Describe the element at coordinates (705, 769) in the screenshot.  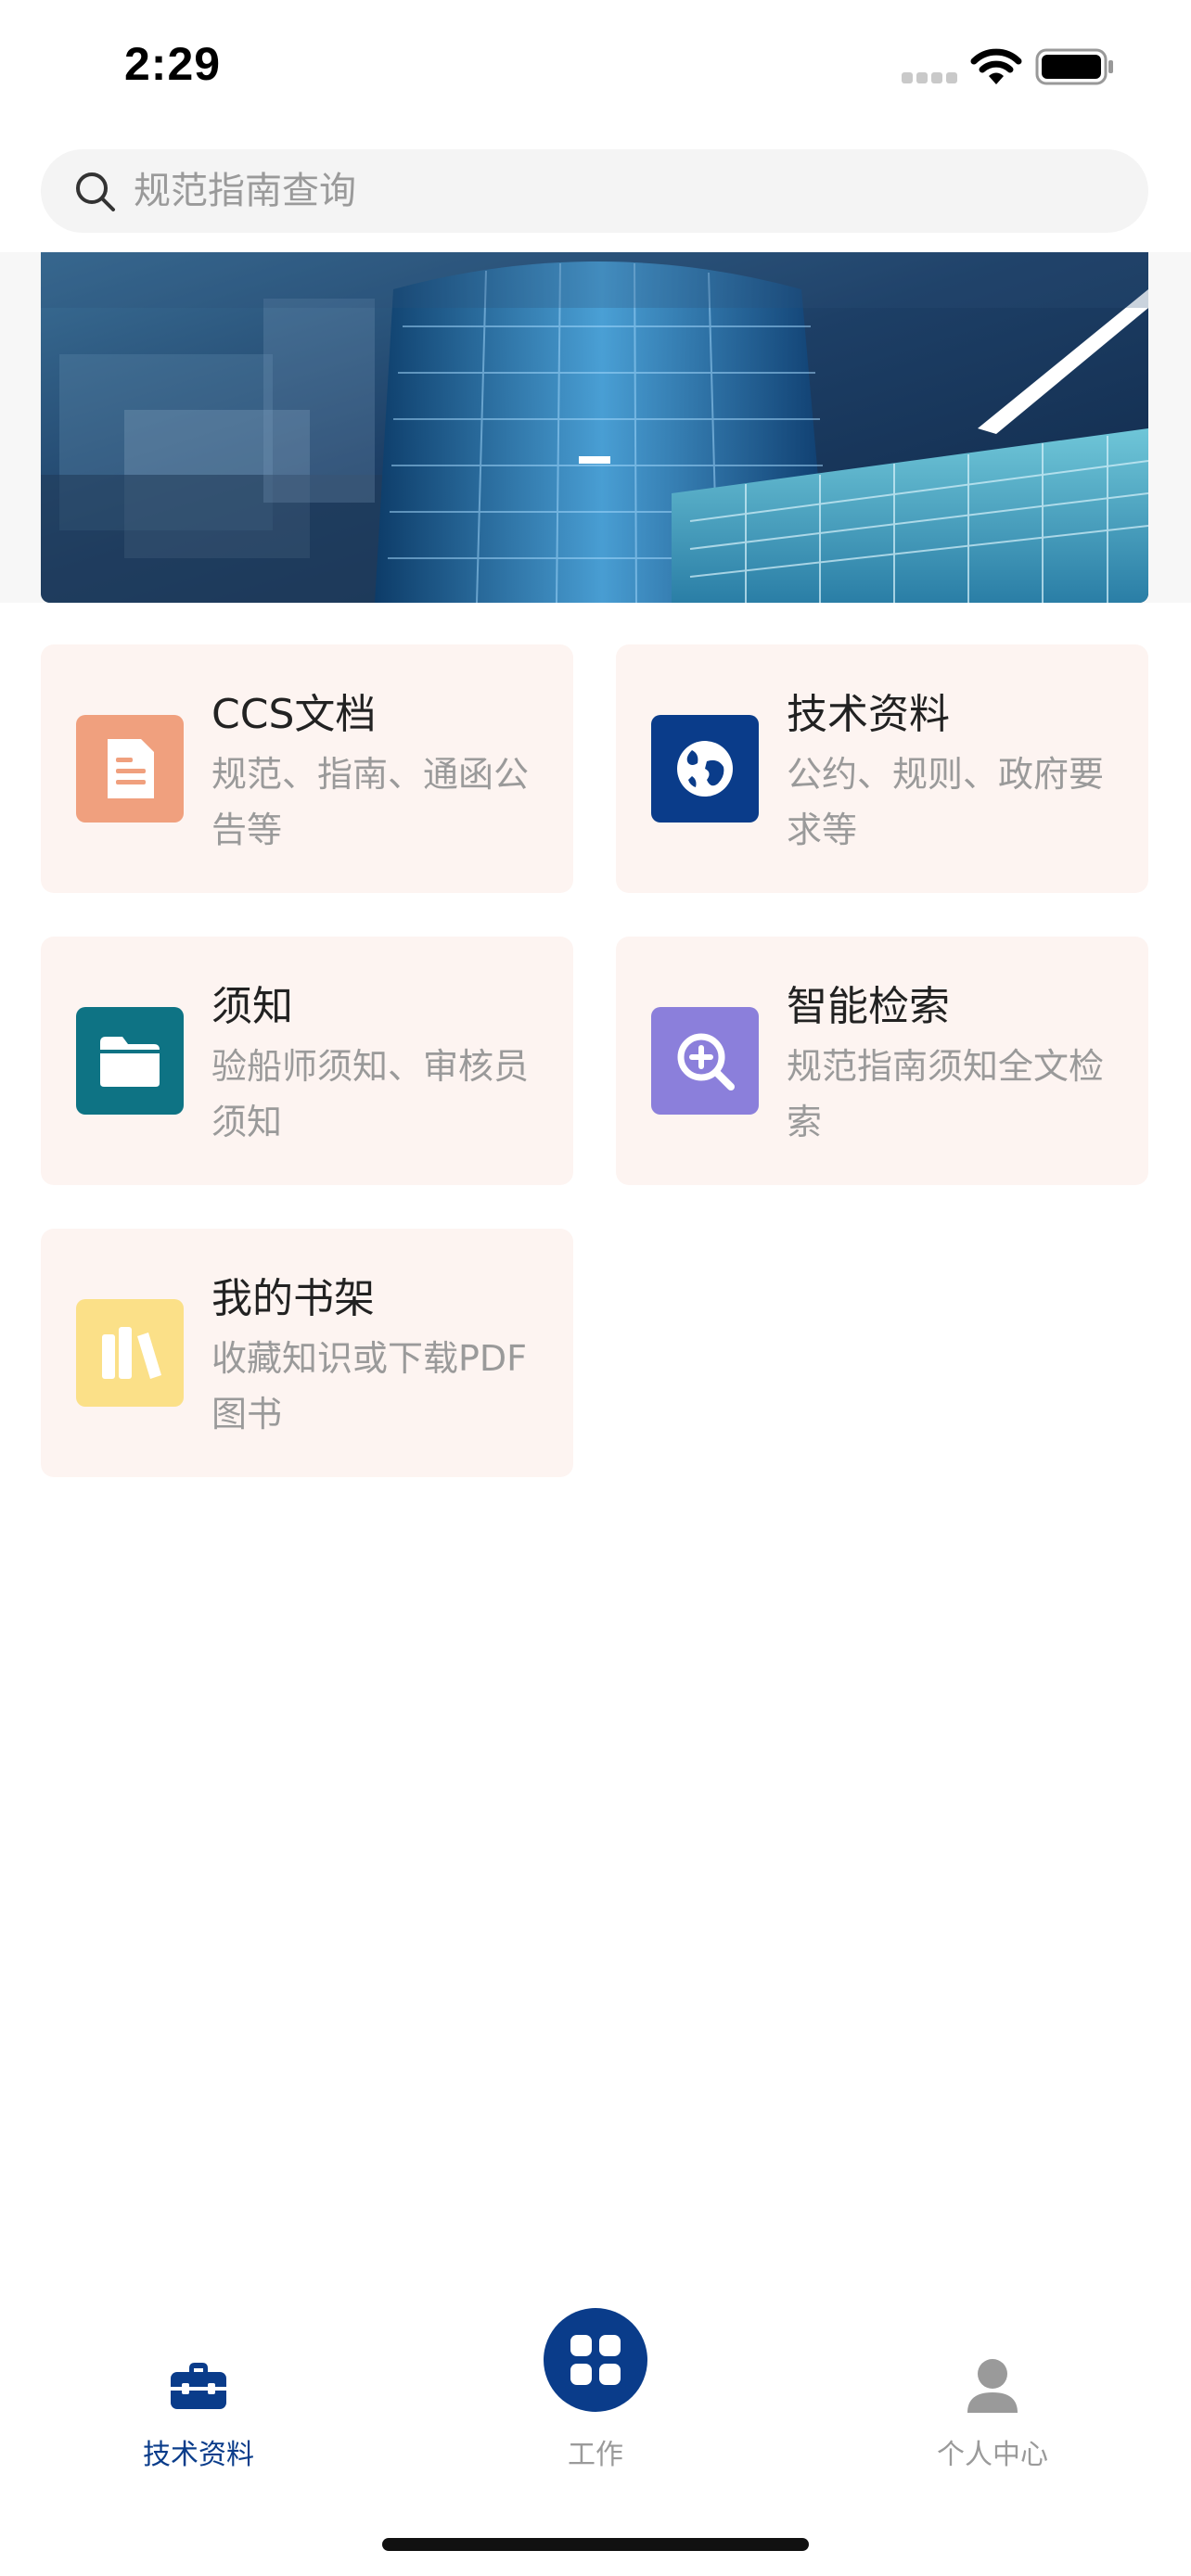
I see `globe-icon` at that location.